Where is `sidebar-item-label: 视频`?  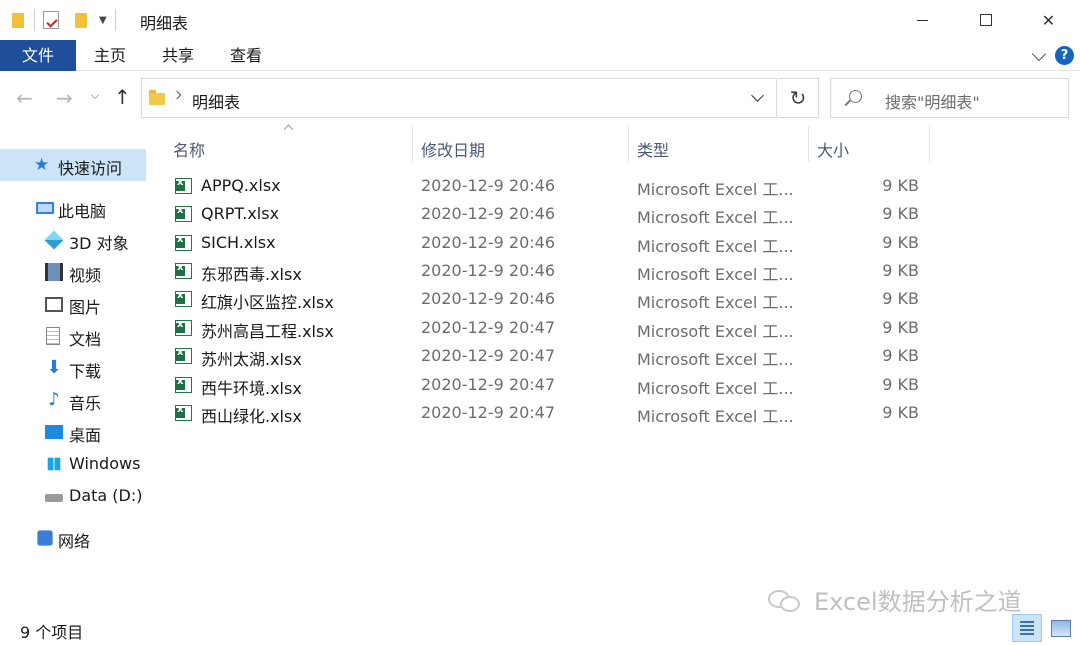 sidebar-item-label: 视频 is located at coordinates (85, 275).